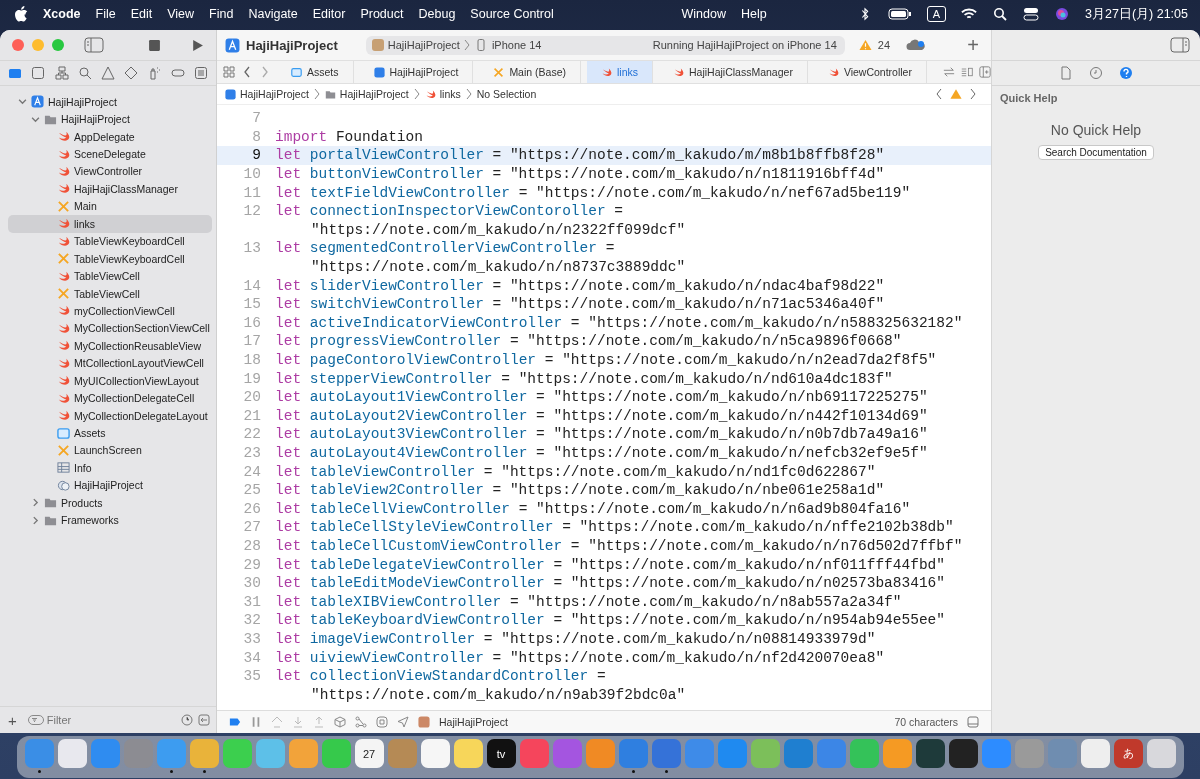 Image resolution: width=1200 pixels, height=779 pixels. Describe the element at coordinates (315, 72) in the screenshot. I see `editor-tab: Assets` at that location.